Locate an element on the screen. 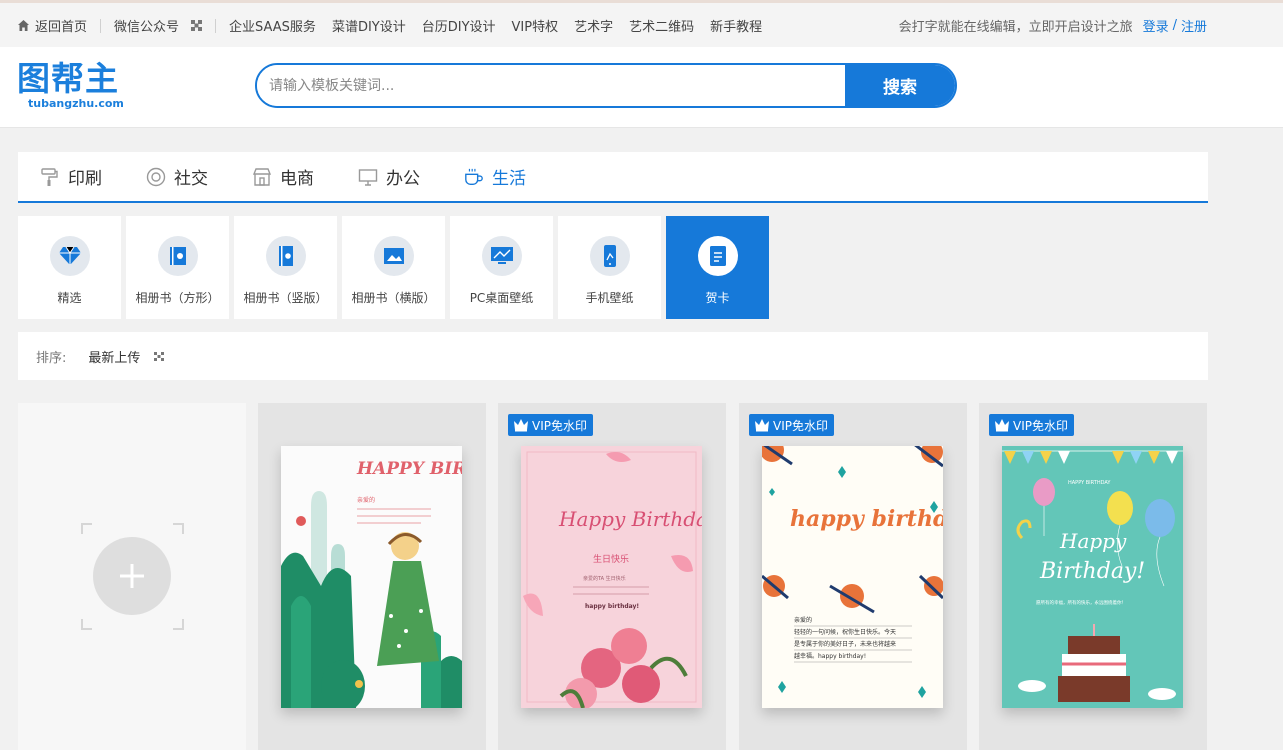 This screenshot has width=1283, height=750. home-link: 返回首页 is located at coordinates (52, 25).